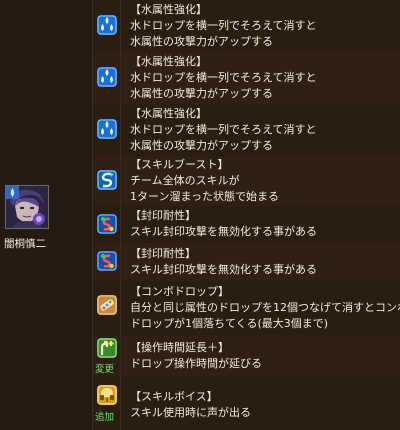  Describe the element at coordinates (105, 369) in the screenshot. I see `change-tag: 変更` at that location.